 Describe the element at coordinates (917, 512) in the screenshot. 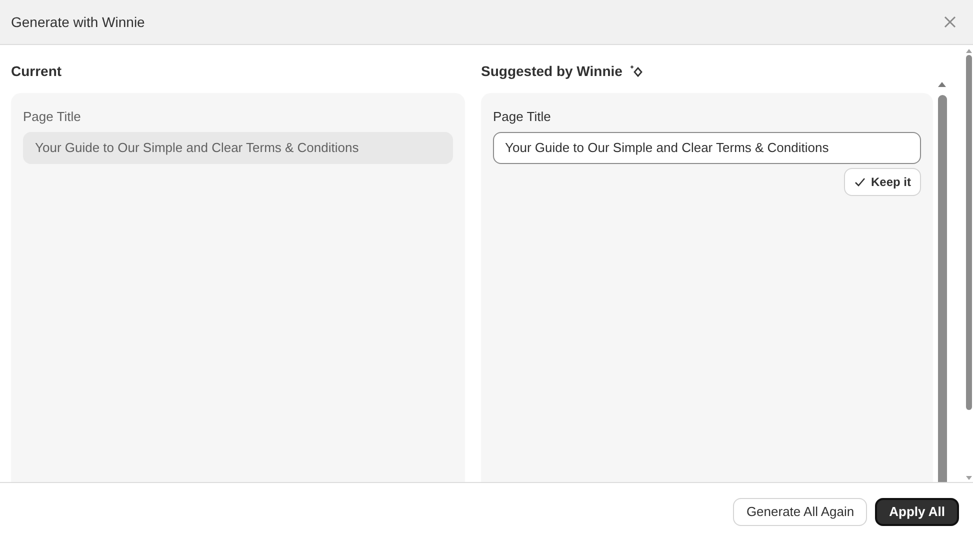

I see `apply-button: Apply All` at that location.